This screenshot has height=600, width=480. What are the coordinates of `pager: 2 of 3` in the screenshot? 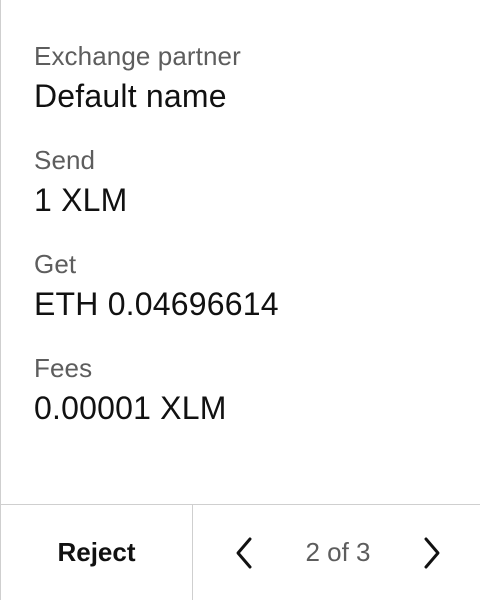 It's located at (336, 552).